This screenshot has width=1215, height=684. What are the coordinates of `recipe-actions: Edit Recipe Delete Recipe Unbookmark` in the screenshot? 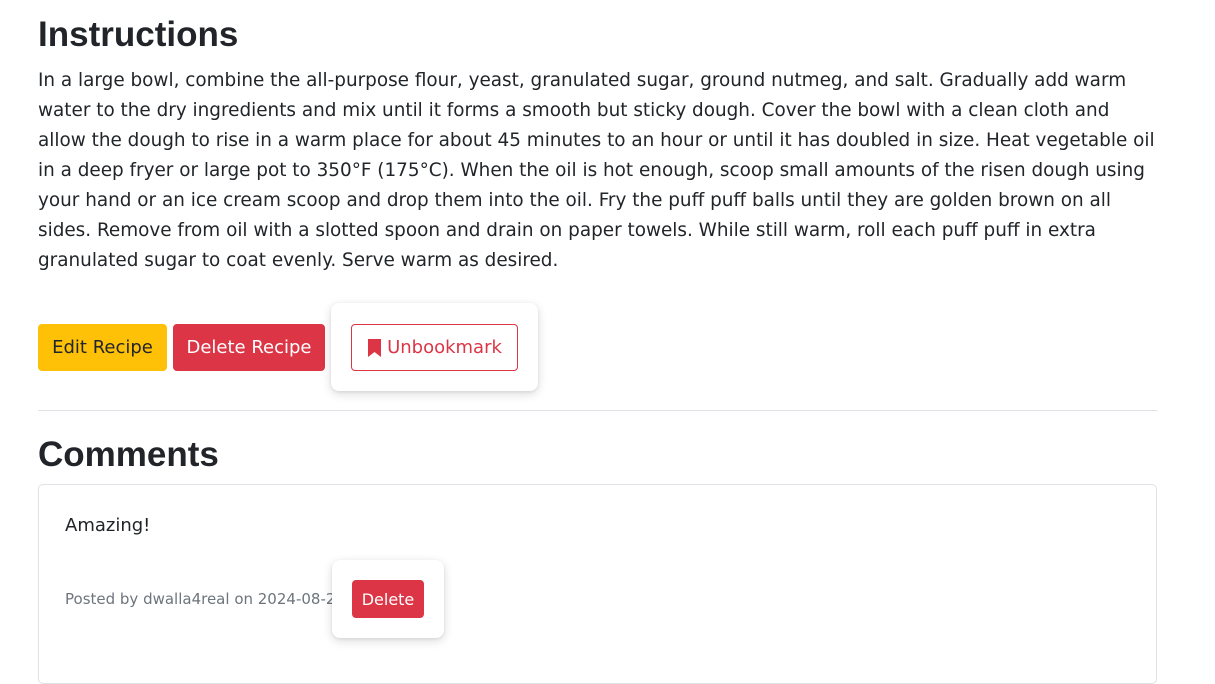 It's located at (338, 348).